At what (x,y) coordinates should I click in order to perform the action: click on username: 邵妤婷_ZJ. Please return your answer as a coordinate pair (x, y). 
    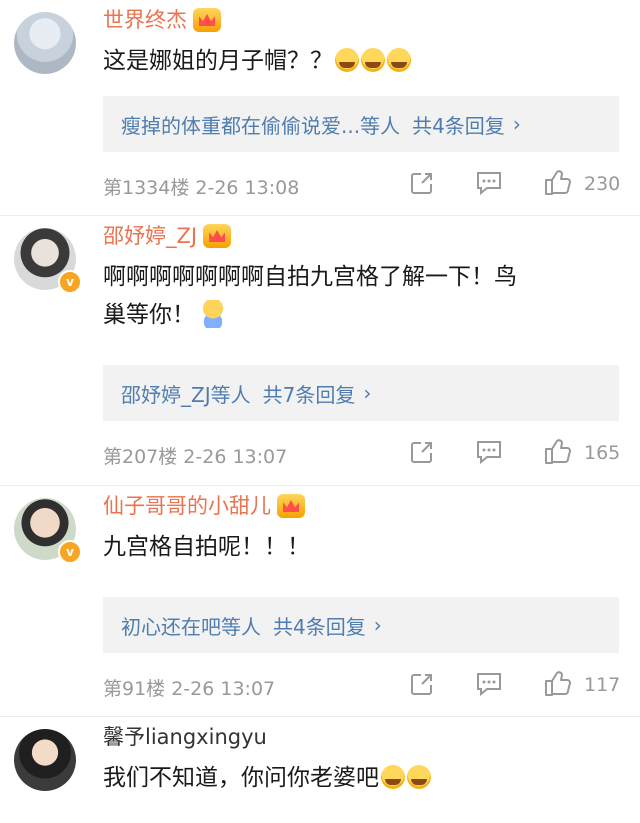
    Looking at the image, I should click on (167, 236).